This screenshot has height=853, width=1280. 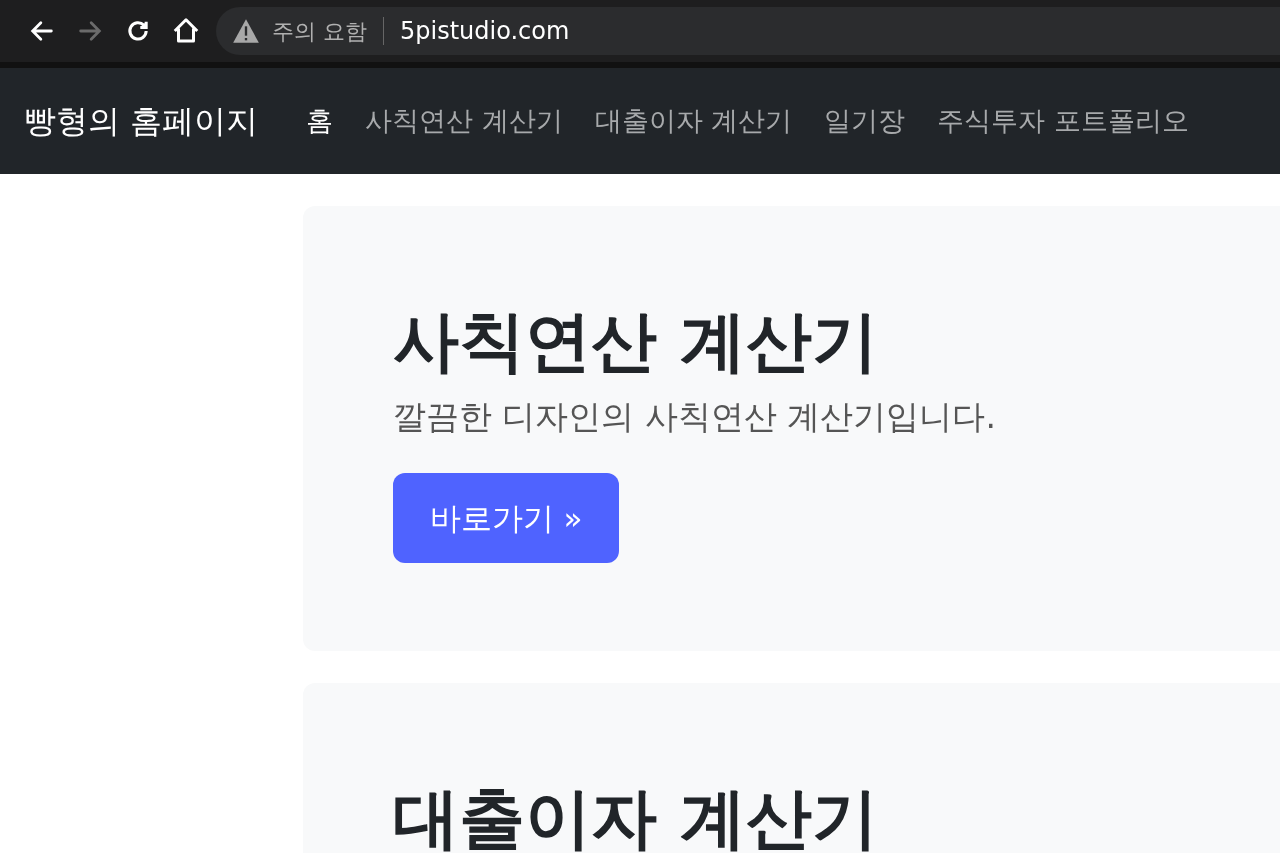 What do you see at coordinates (464, 121) in the screenshot?
I see `nav-link: 사칙연산 계산기` at bounding box center [464, 121].